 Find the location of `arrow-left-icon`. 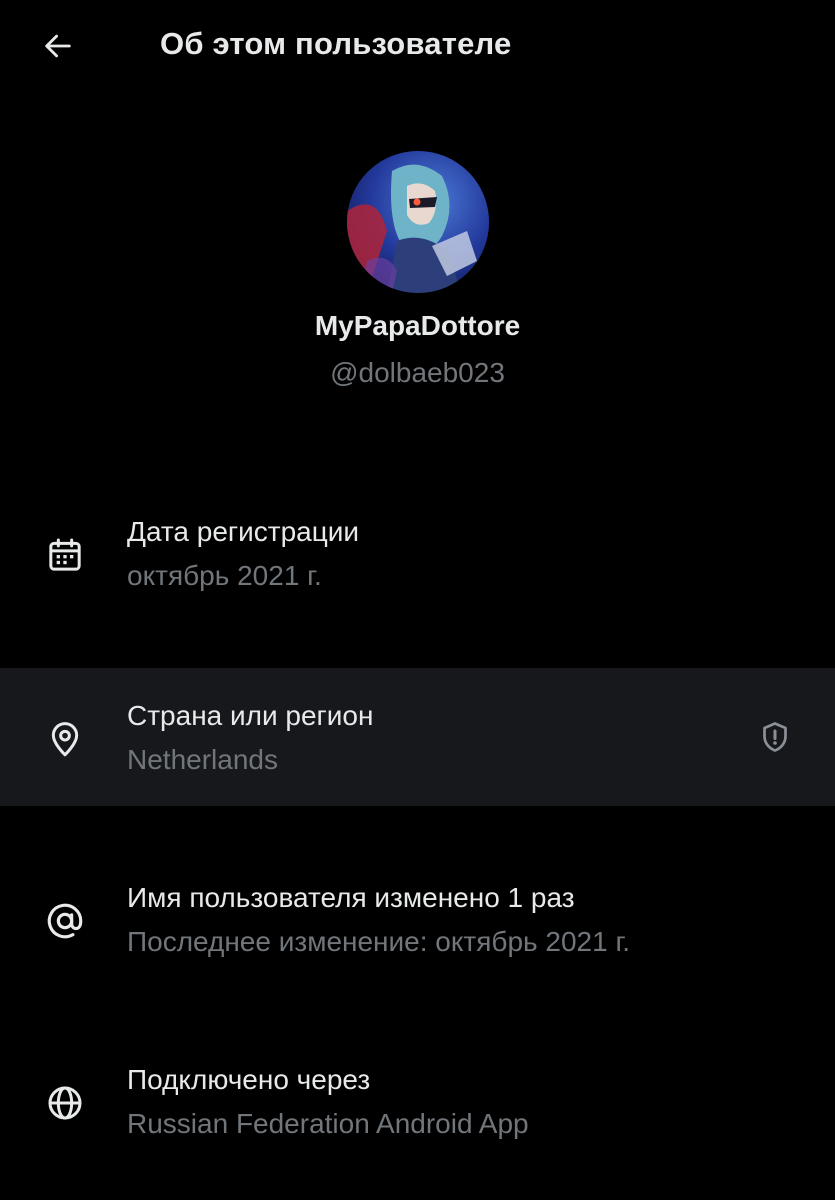

arrow-left-icon is located at coordinates (58, 46).